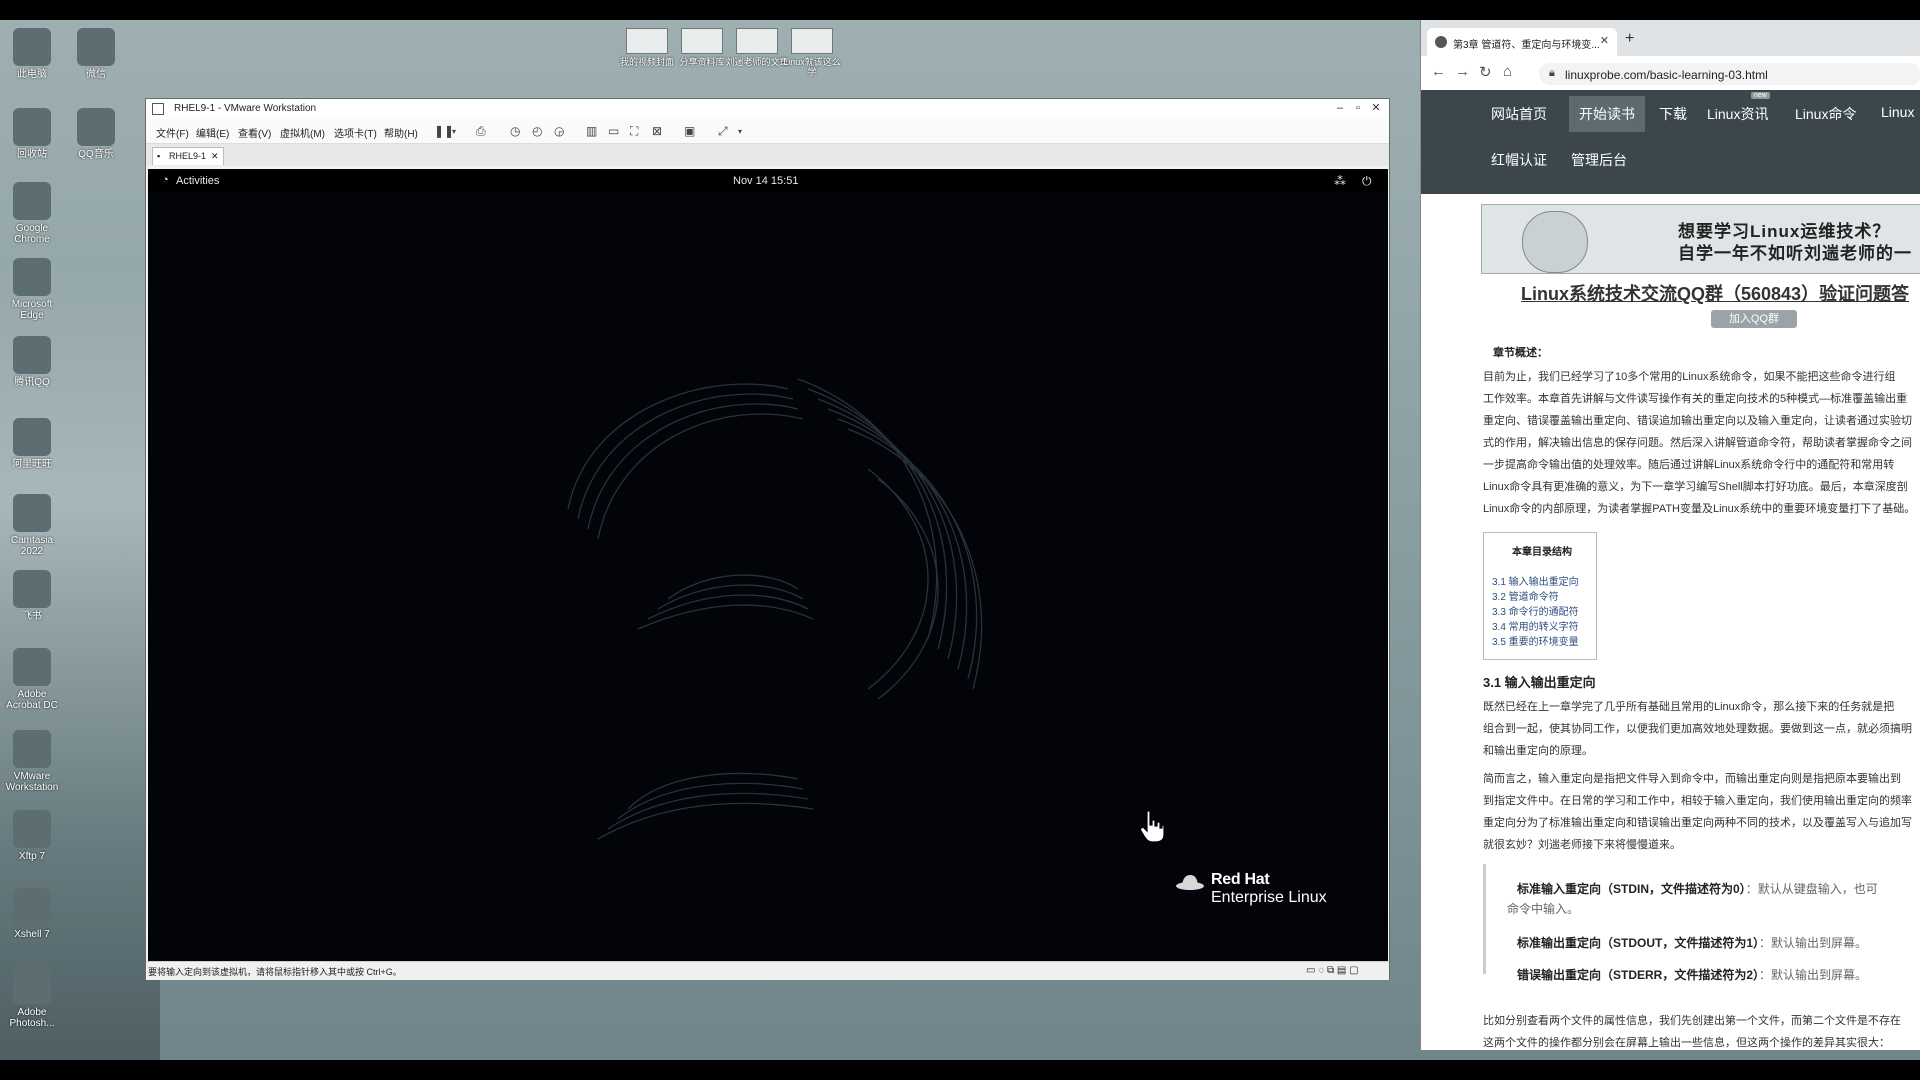 The image size is (1920, 1080). I want to click on desktop-icon: Adobe Acrobat DC, so click(32, 679).